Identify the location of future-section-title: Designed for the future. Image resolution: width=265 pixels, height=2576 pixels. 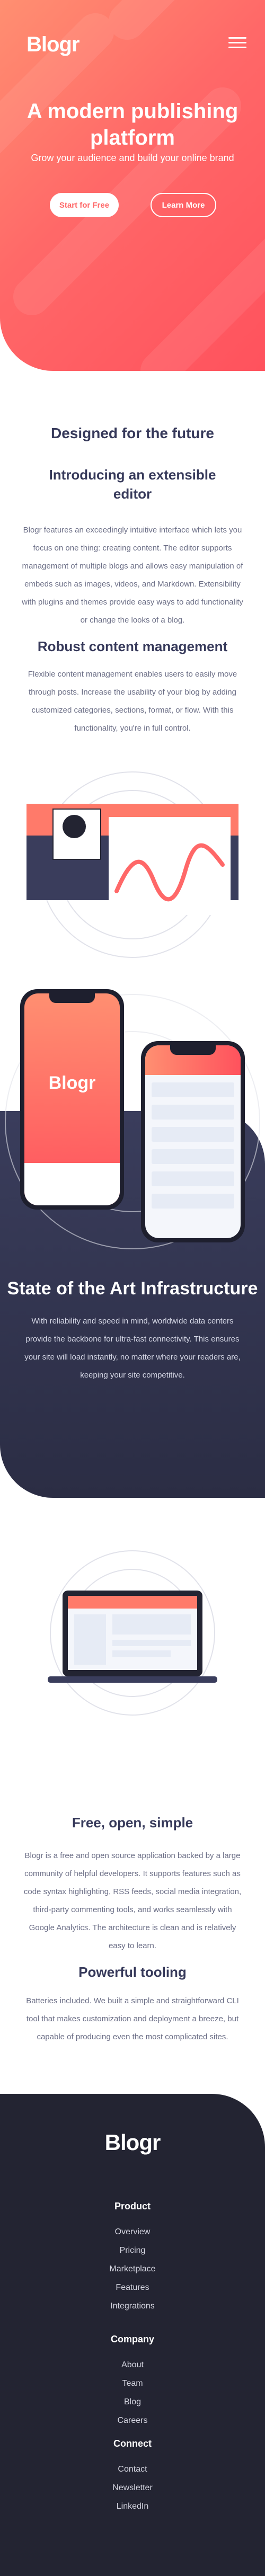
(132, 433).